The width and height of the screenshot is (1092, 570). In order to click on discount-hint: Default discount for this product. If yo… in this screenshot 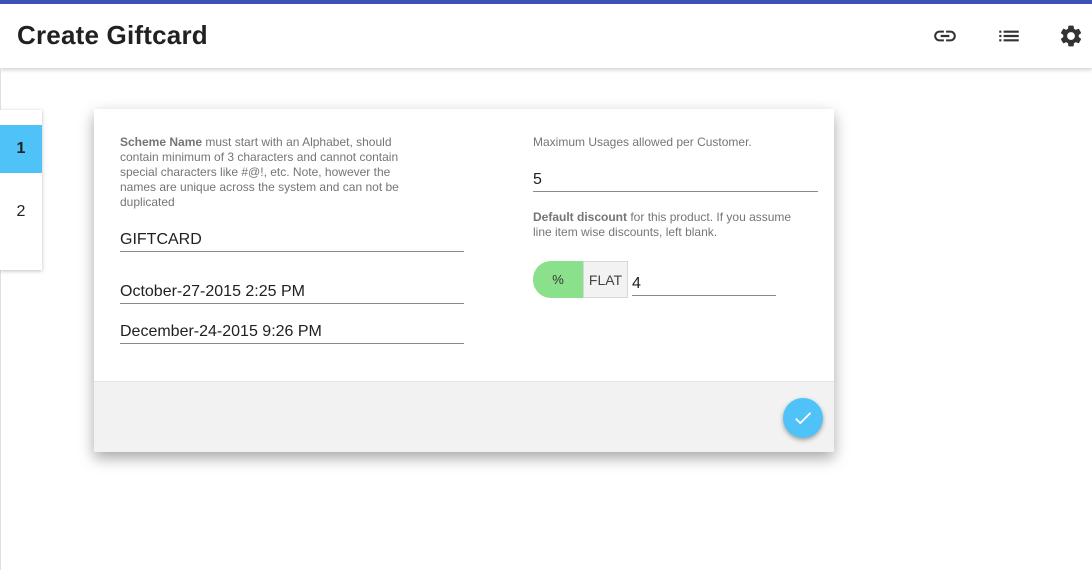, I will do `click(663, 225)`.